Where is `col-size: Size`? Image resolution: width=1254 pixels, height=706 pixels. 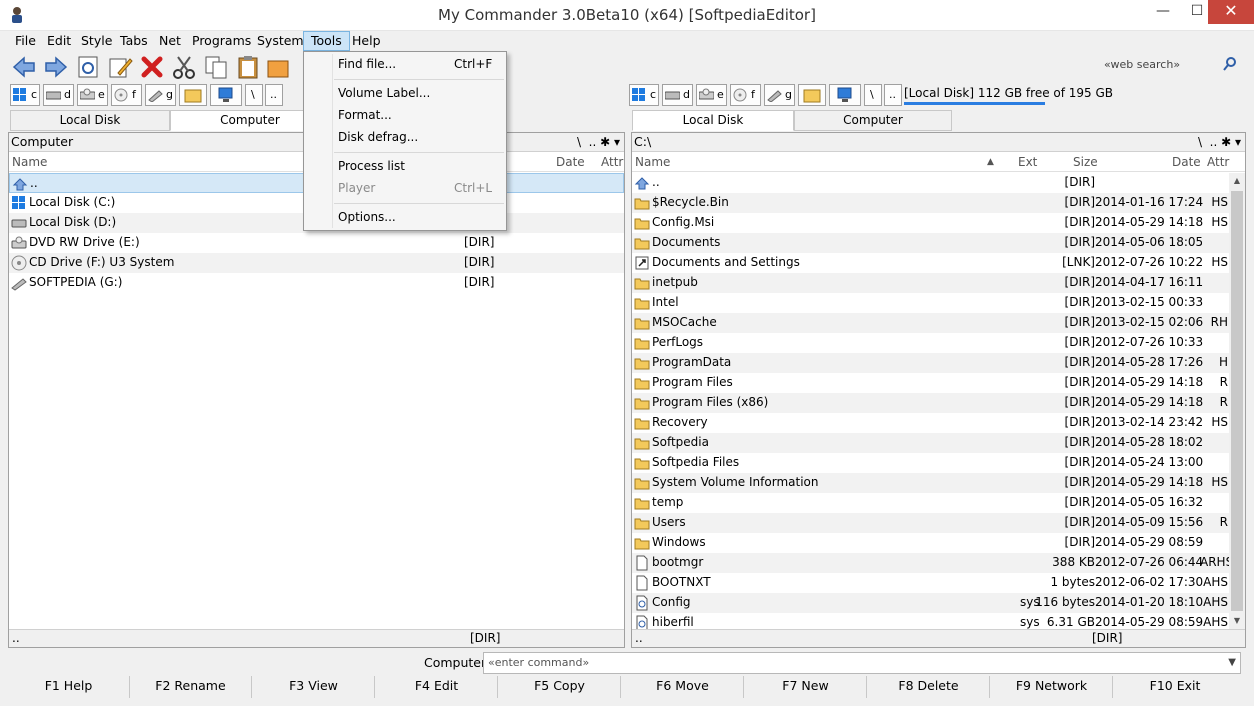
col-size: Size is located at coordinates (1085, 162).